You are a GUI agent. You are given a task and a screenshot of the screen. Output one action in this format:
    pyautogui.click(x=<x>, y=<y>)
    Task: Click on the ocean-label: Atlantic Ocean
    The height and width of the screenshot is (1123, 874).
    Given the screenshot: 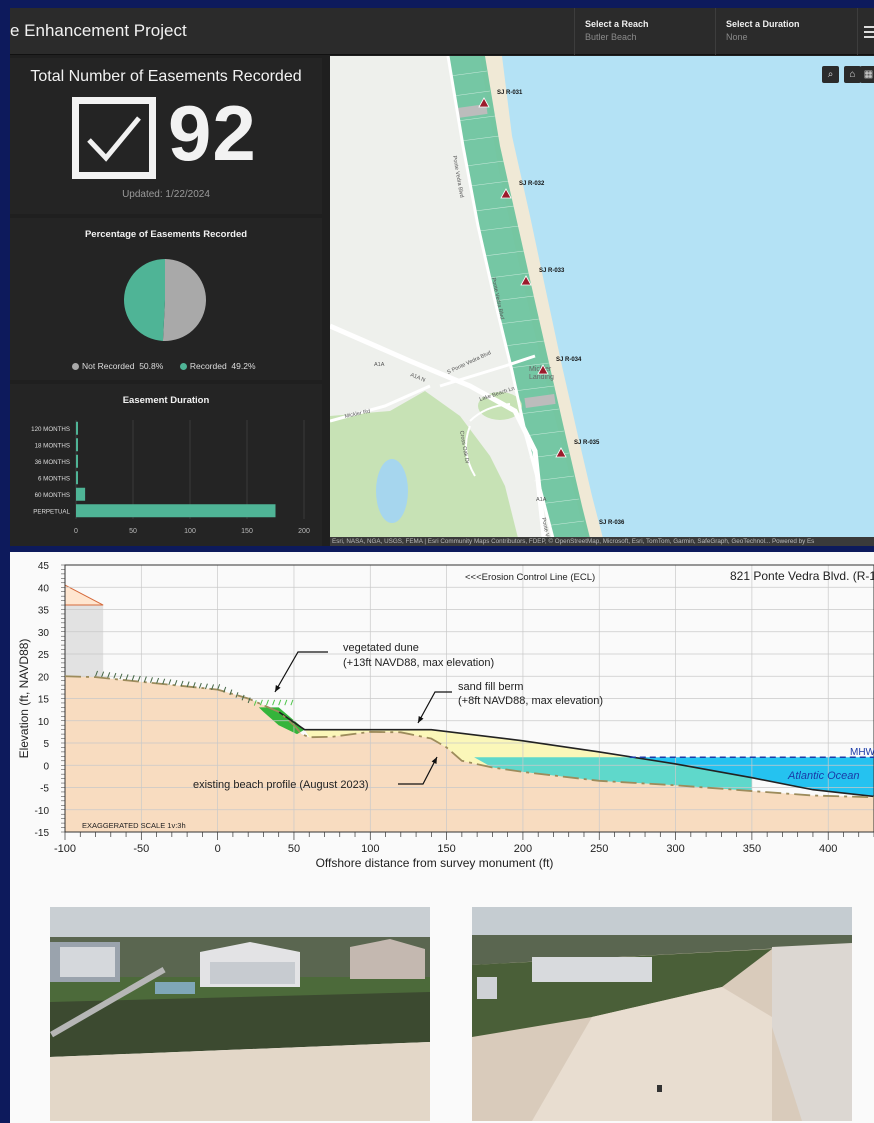 What is the action you would take?
    pyautogui.click(x=823, y=776)
    